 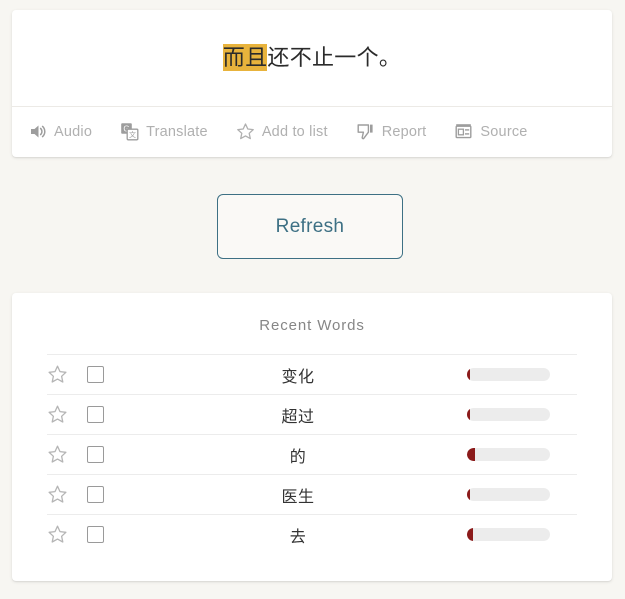 I want to click on newspaper-icon, so click(x=463, y=131).